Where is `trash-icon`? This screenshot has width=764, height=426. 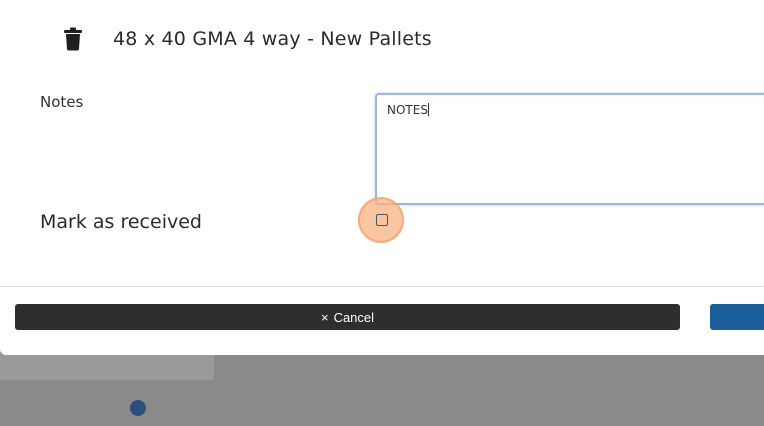 trash-icon is located at coordinates (73, 39).